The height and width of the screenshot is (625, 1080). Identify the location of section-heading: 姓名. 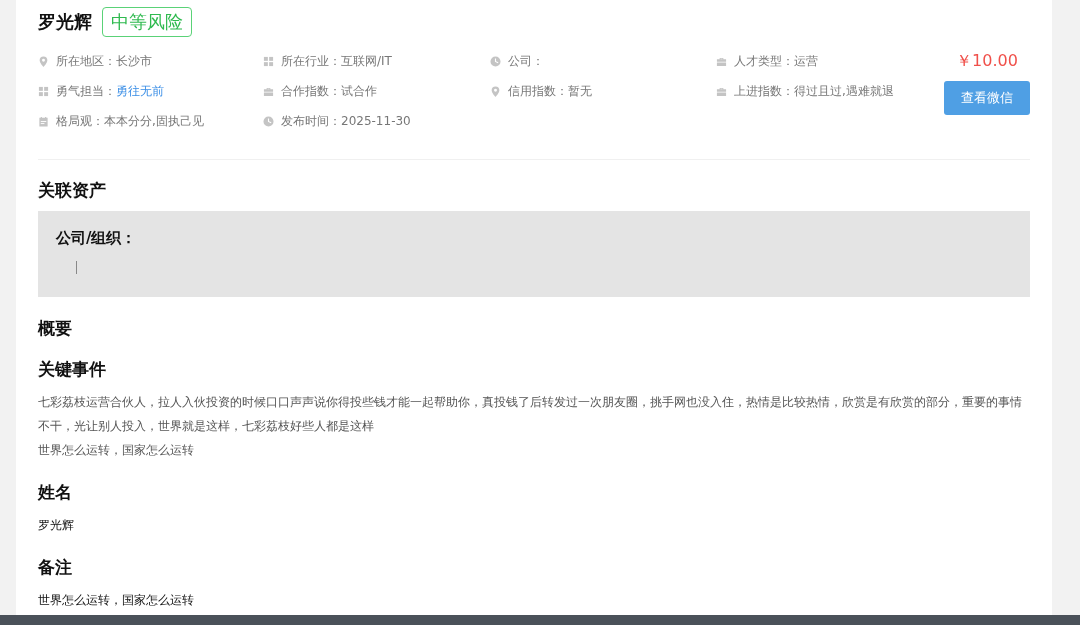
(55, 492).